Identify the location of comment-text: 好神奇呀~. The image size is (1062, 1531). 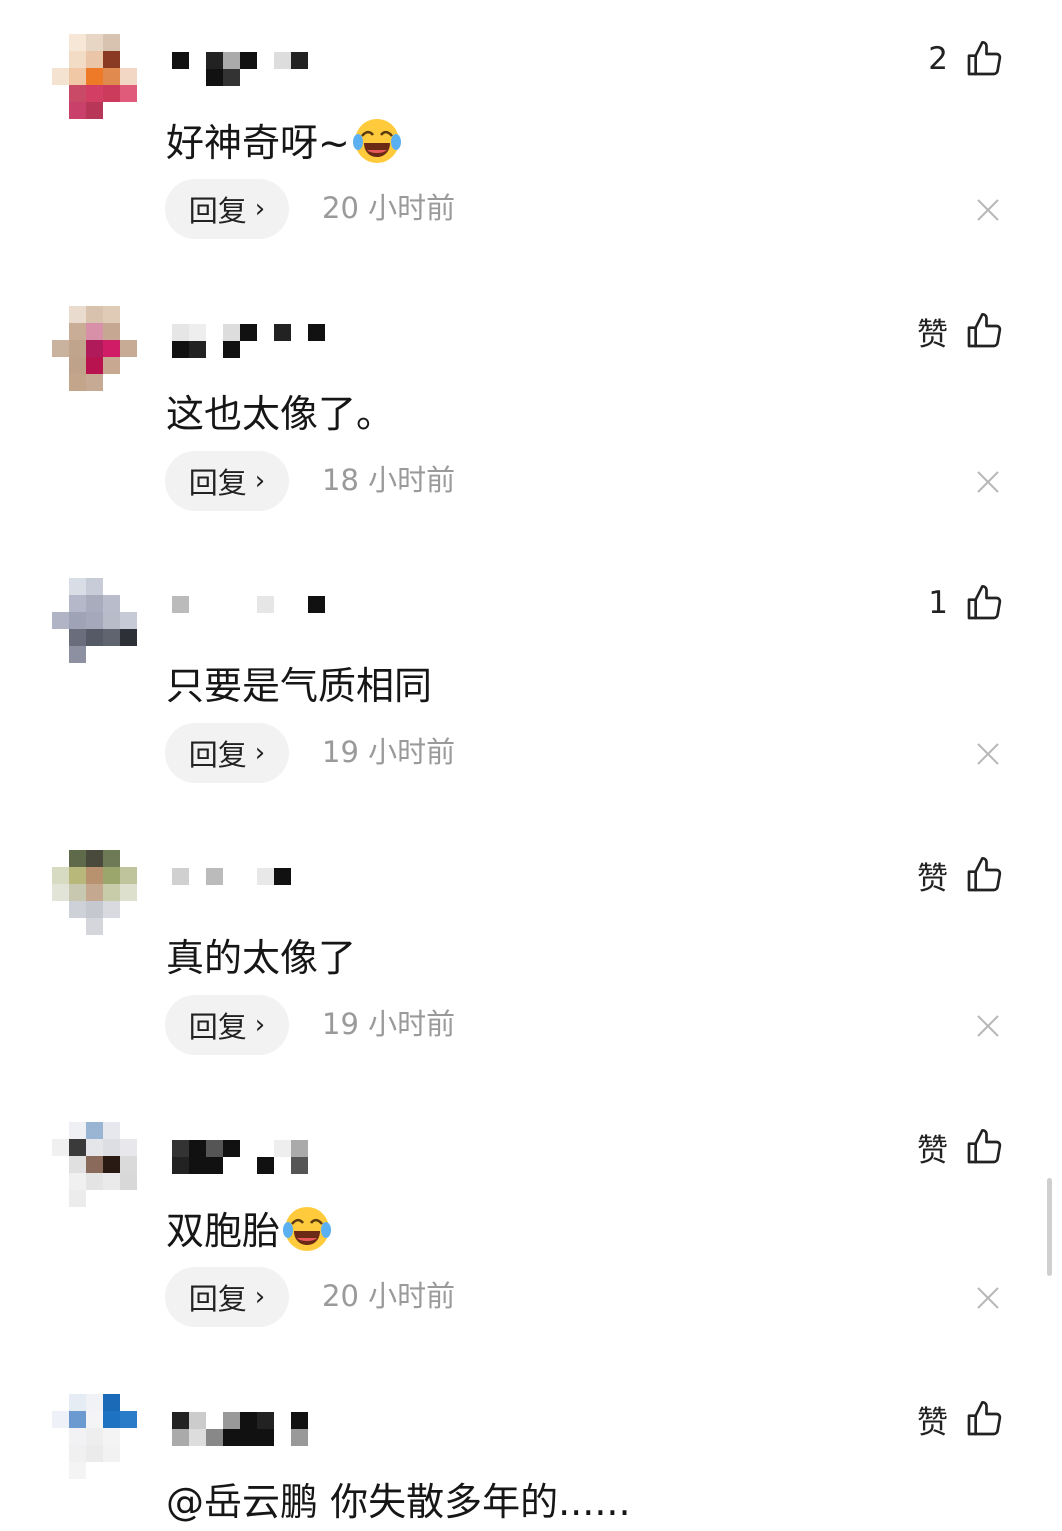
(284, 142).